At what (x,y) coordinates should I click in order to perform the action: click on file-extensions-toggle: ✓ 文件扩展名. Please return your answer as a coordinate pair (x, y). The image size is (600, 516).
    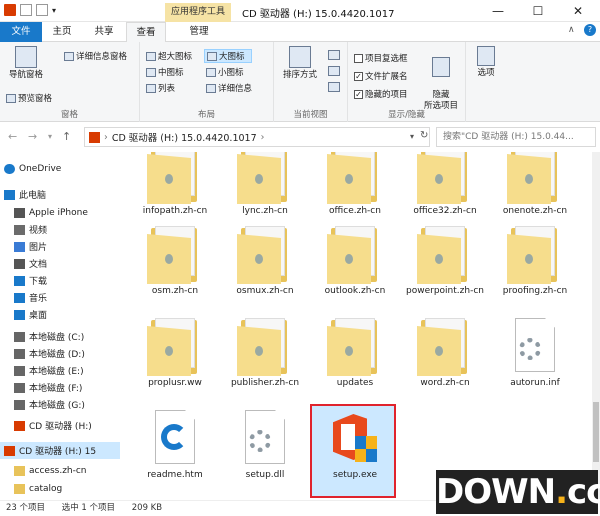
    Looking at the image, I should click on (381, 76).